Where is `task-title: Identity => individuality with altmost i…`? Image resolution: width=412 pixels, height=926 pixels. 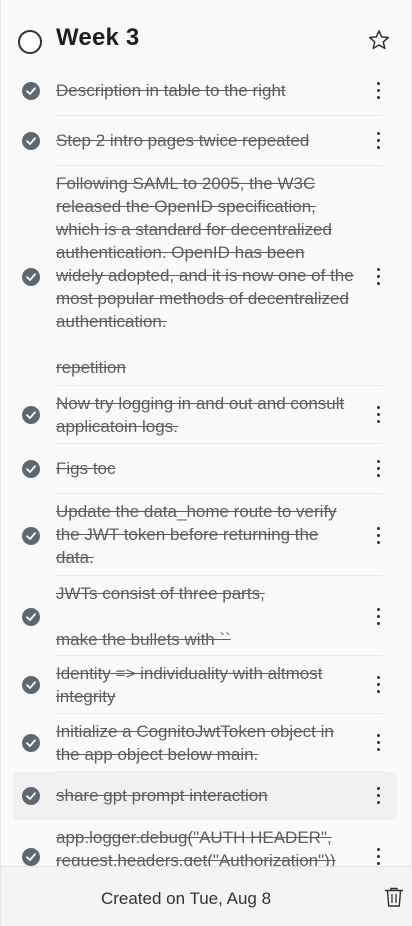 task-title: Identity => individuality with altmost i… is located at coordinates (189, 685).